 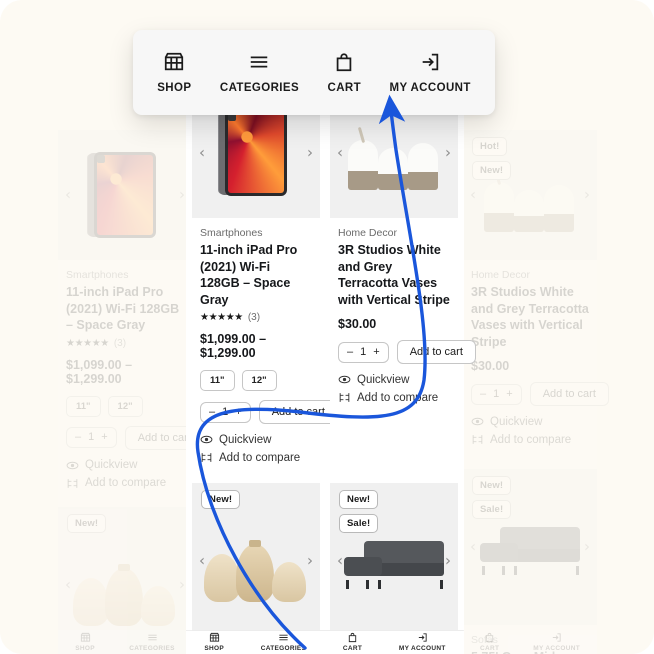 I want to click on product-card-rattan: New! ‹ › Home Decor 3R Studios White, so click(x=256, y=568).